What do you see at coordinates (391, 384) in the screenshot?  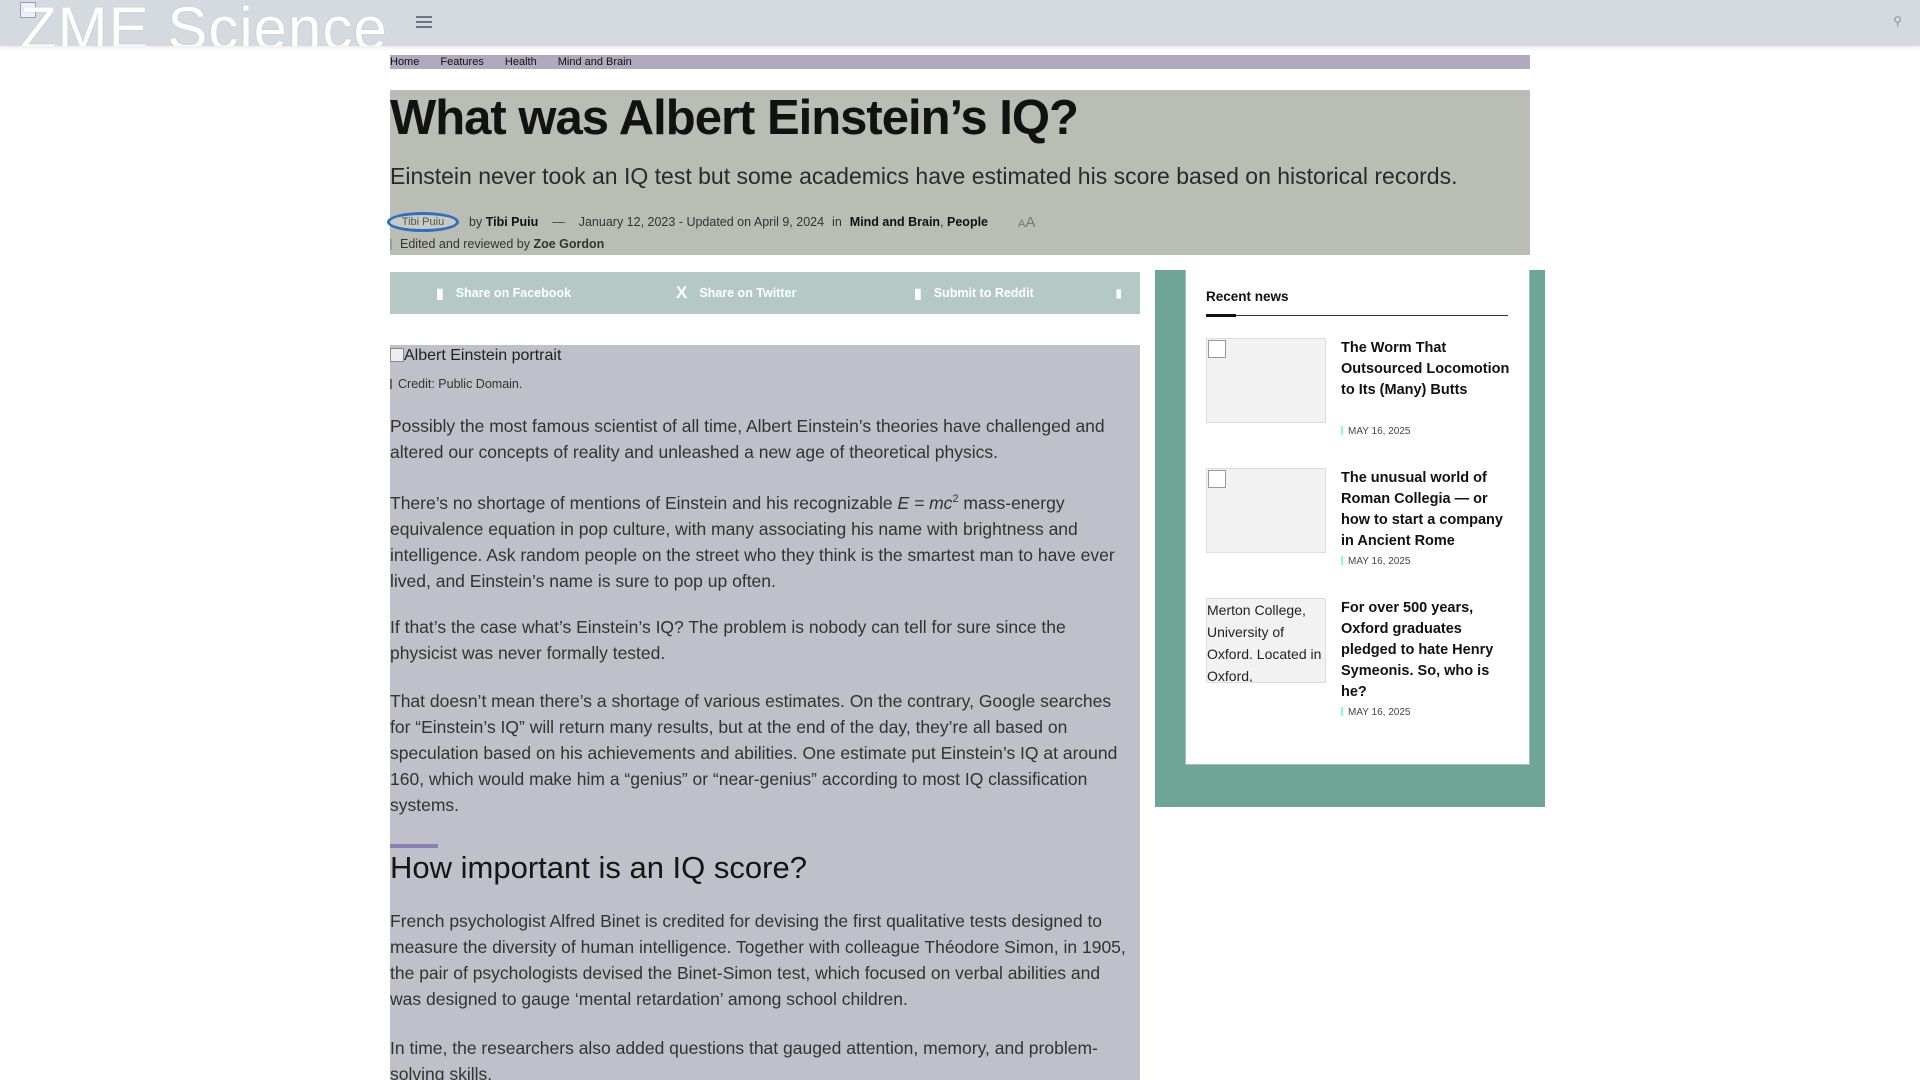 I see `credit-marker-icon` at bounding box center [391, 384].